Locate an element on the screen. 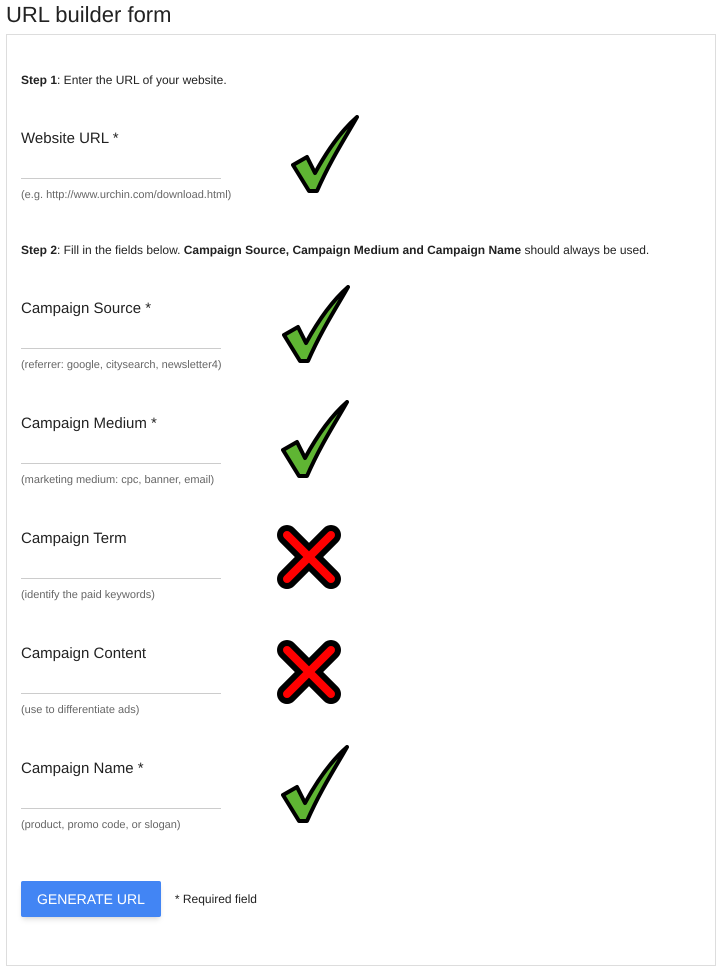 The height and width of the screenshot is (977, 722). step-instruction: Step 2: Fill in the fields below. Campaign Source, Campaign Medium and Campaign Name should always be used. is located at coordinates (335, 250).